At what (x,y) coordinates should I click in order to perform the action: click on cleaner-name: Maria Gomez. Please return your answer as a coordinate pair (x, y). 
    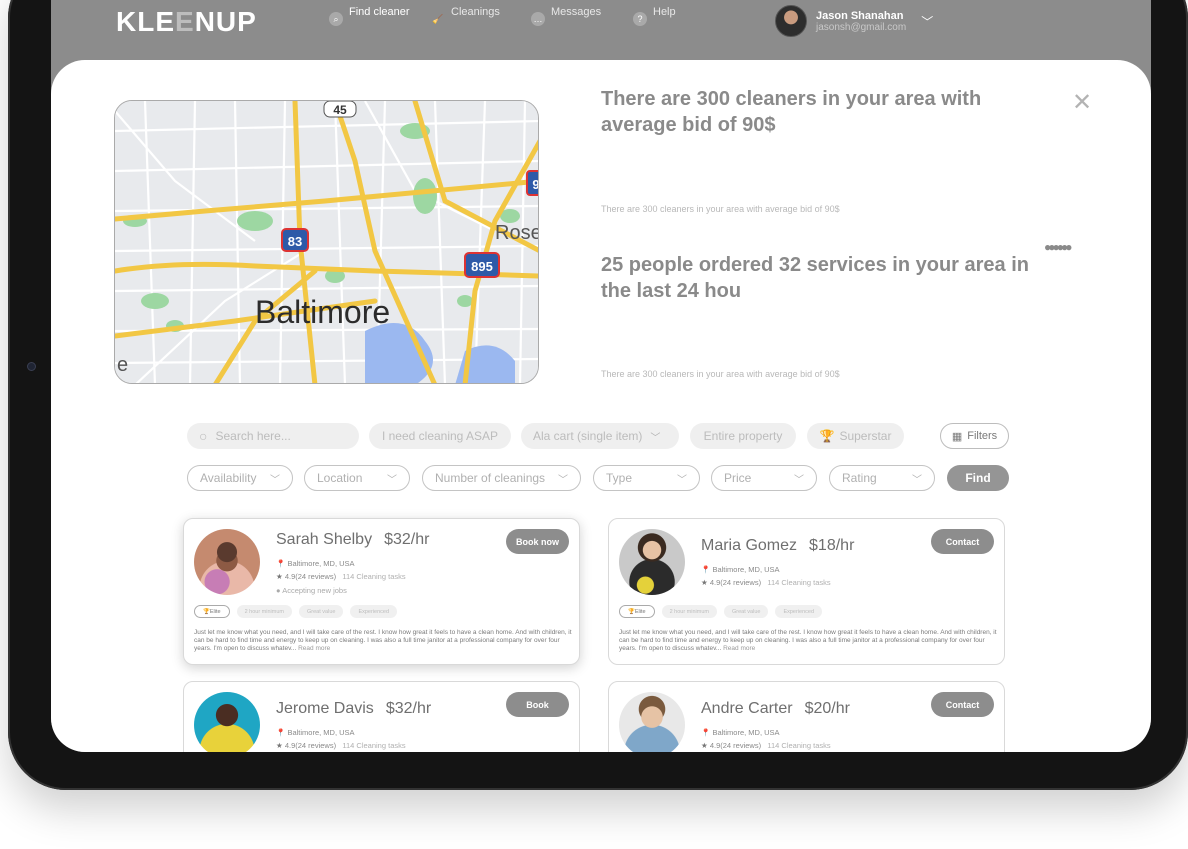
    Looking at the image, I should click on (749, 545).